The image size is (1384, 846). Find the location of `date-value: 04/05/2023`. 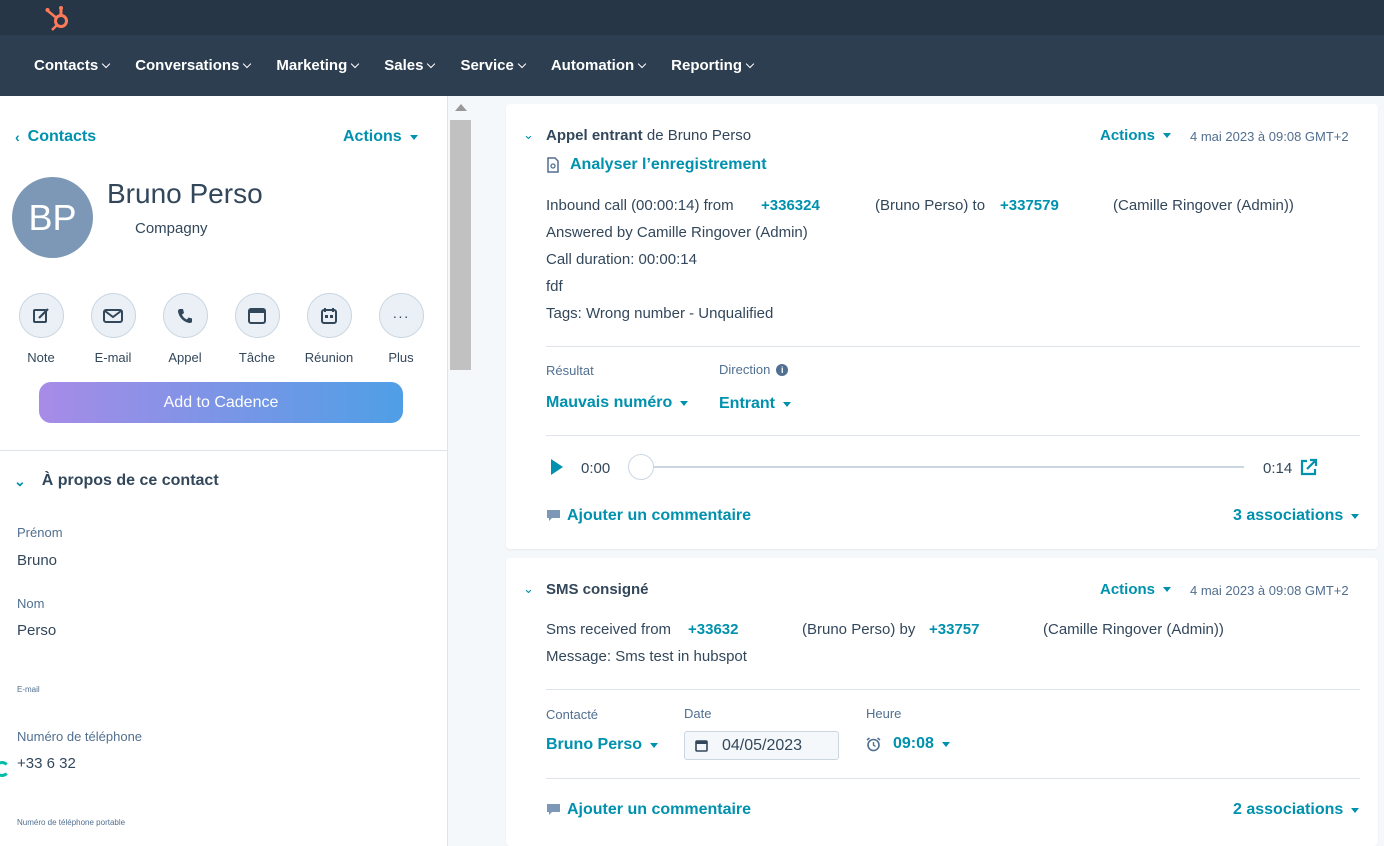

date-value: 04/05/2023 is located at coordinates (762, 745).